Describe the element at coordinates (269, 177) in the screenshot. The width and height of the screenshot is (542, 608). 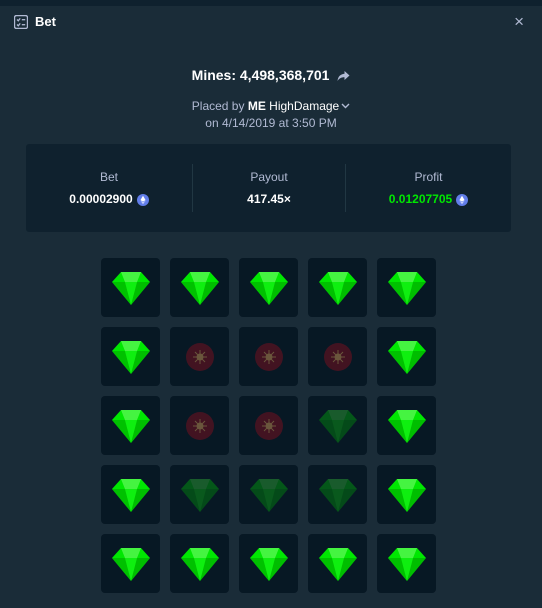
I see `stat-label: Payout` at that location.